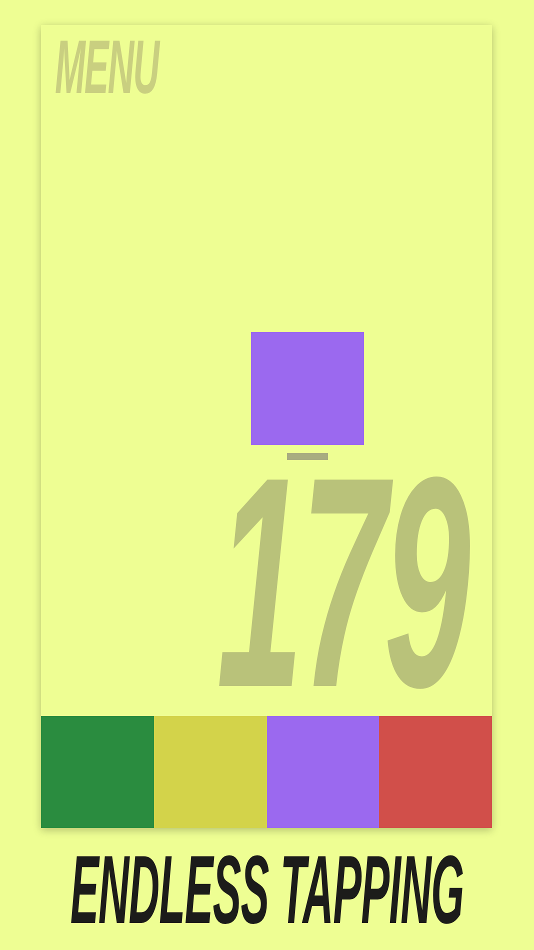  What do you see at coordinates (342, 582) in the screenshot?
I see `score: 179` at bounding box center [342, 582].